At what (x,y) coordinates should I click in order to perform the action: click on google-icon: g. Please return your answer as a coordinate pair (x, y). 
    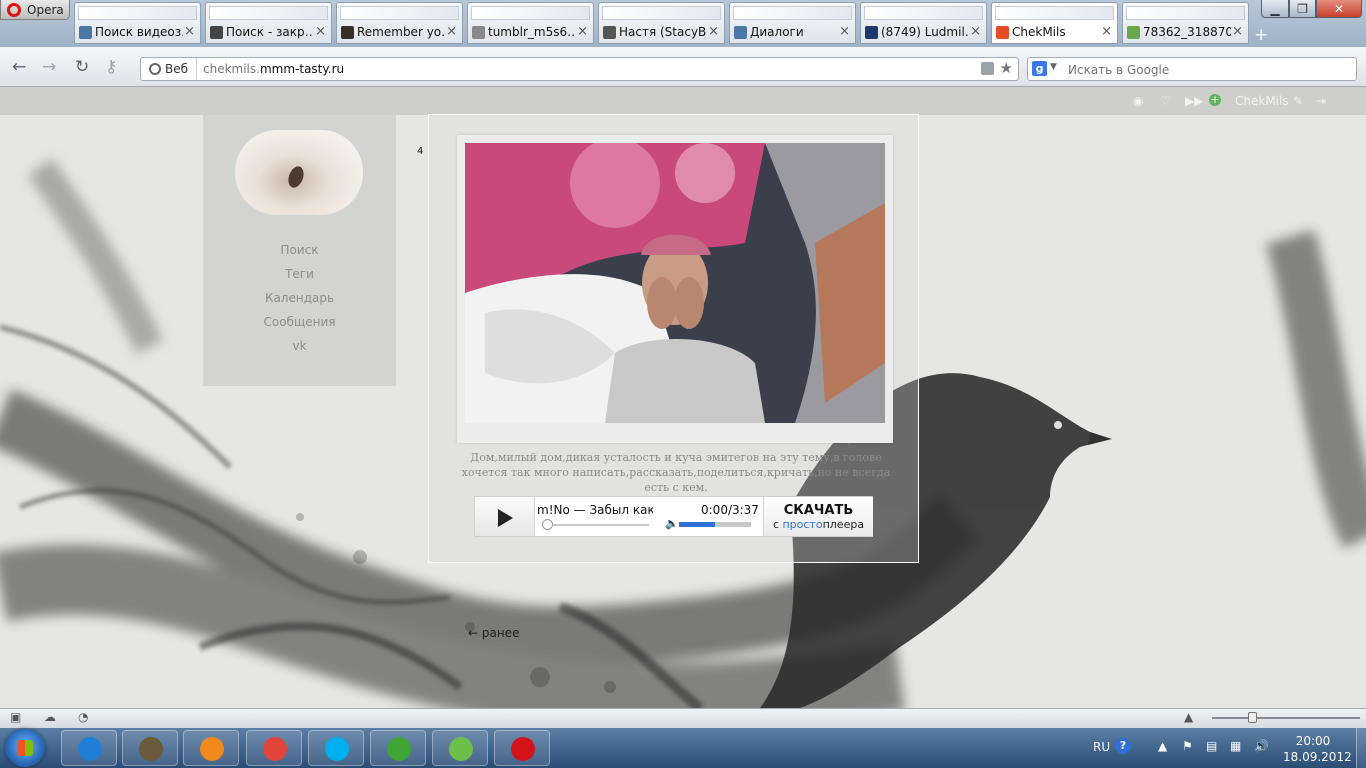
    Looking at the image, I should click on (1039, 68).